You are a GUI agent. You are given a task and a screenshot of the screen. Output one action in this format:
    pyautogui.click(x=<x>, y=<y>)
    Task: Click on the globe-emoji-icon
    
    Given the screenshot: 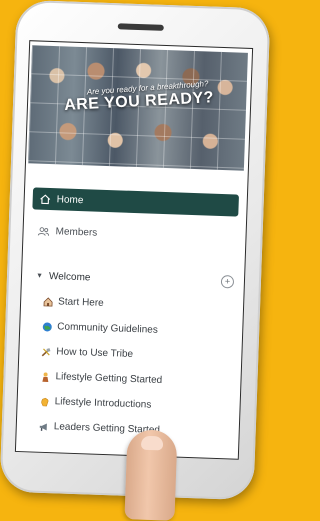 What is the action you would take?
    pyautogui.click(x=47, y=326)
    